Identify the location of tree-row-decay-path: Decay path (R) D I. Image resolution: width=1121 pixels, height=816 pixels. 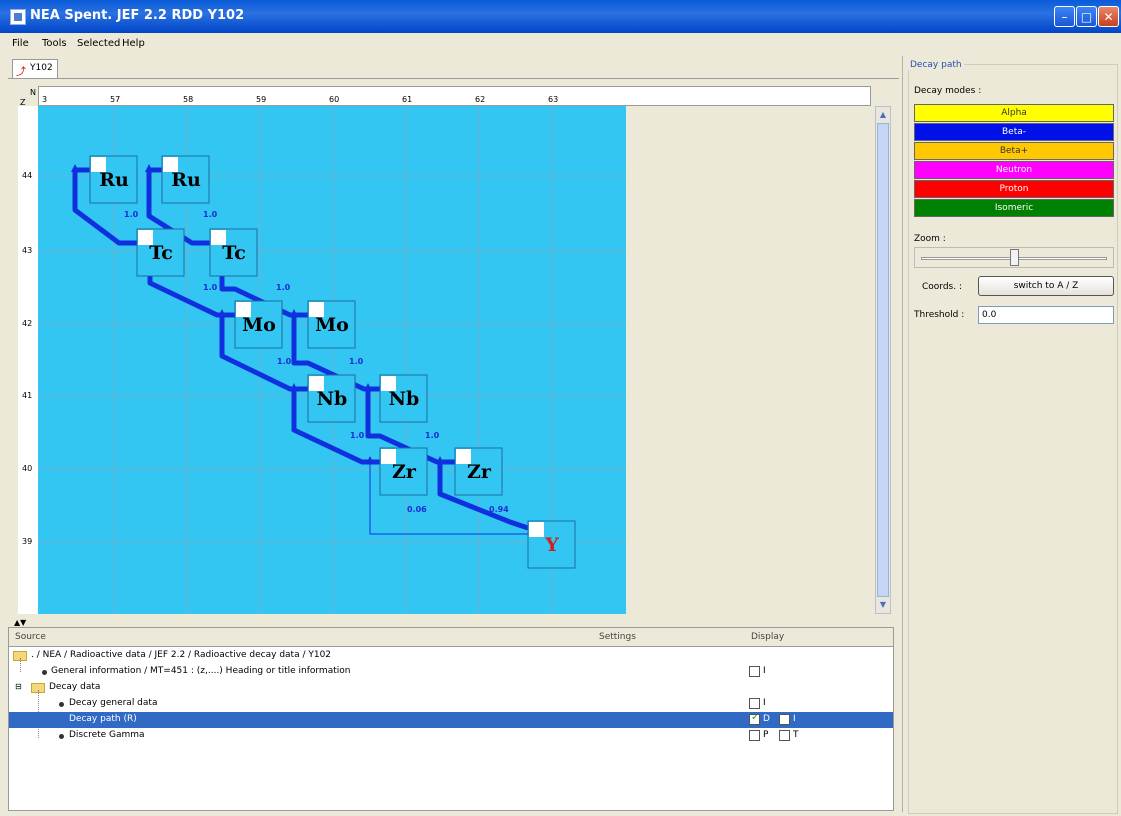
(451, 720).